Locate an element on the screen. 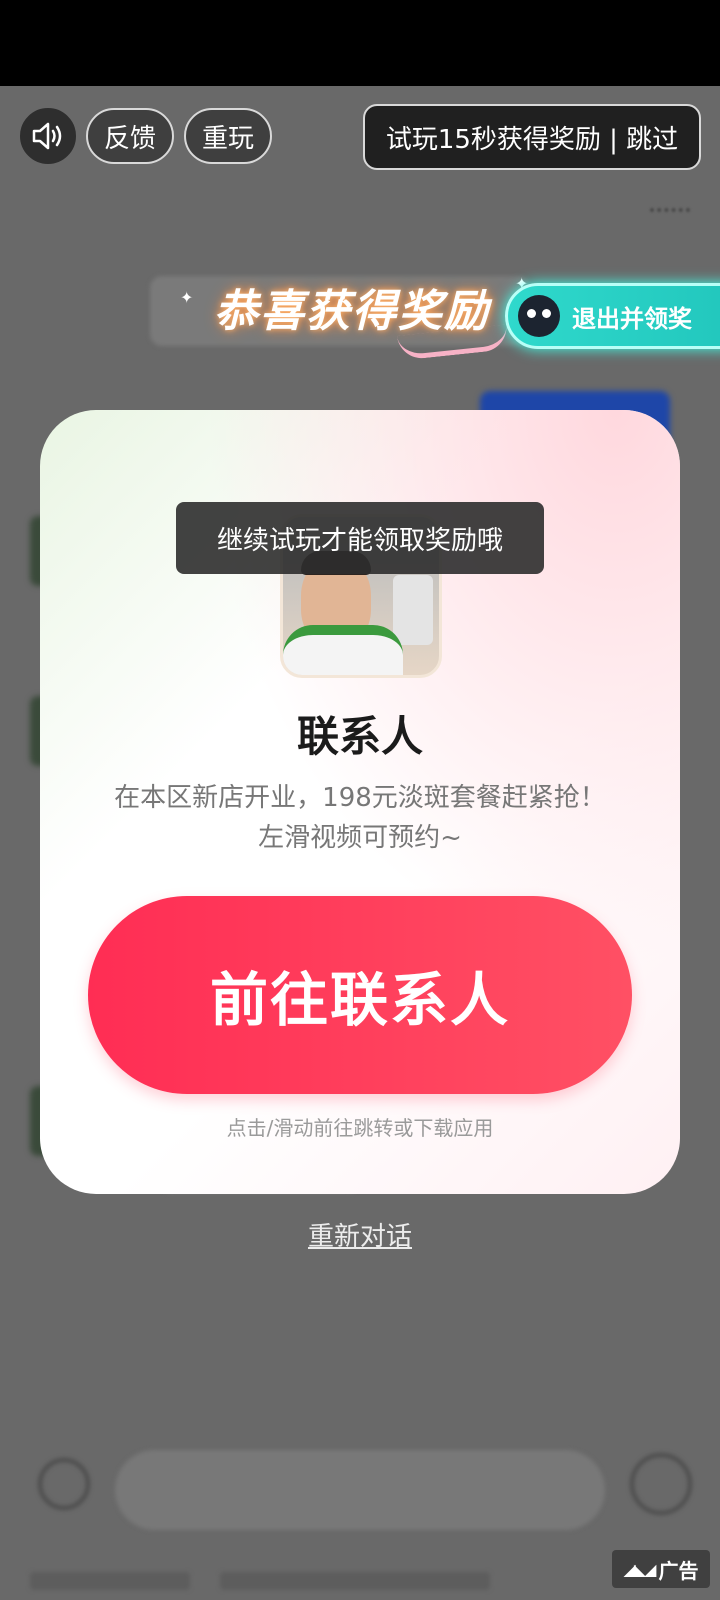  speaker-icon is located at coordinates (47, 136).